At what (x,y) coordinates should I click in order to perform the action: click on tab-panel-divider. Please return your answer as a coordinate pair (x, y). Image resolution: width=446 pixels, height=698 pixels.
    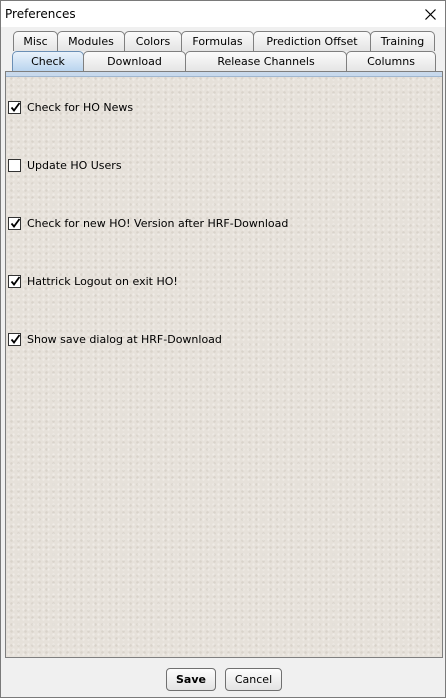
    Looking at the image, I should click on (224, 74).